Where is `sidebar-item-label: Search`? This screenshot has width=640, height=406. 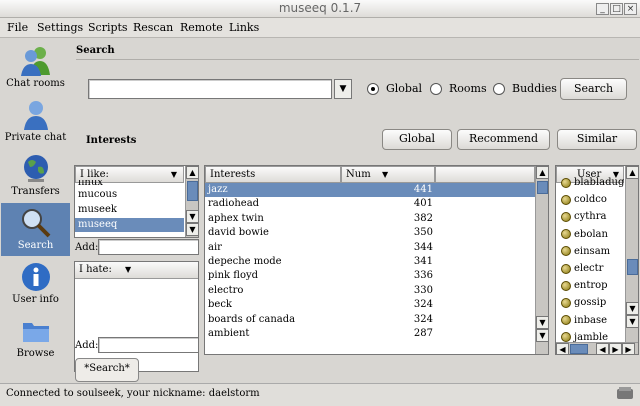 sidebar-item-label: Search is located at coordinates (35, 245).